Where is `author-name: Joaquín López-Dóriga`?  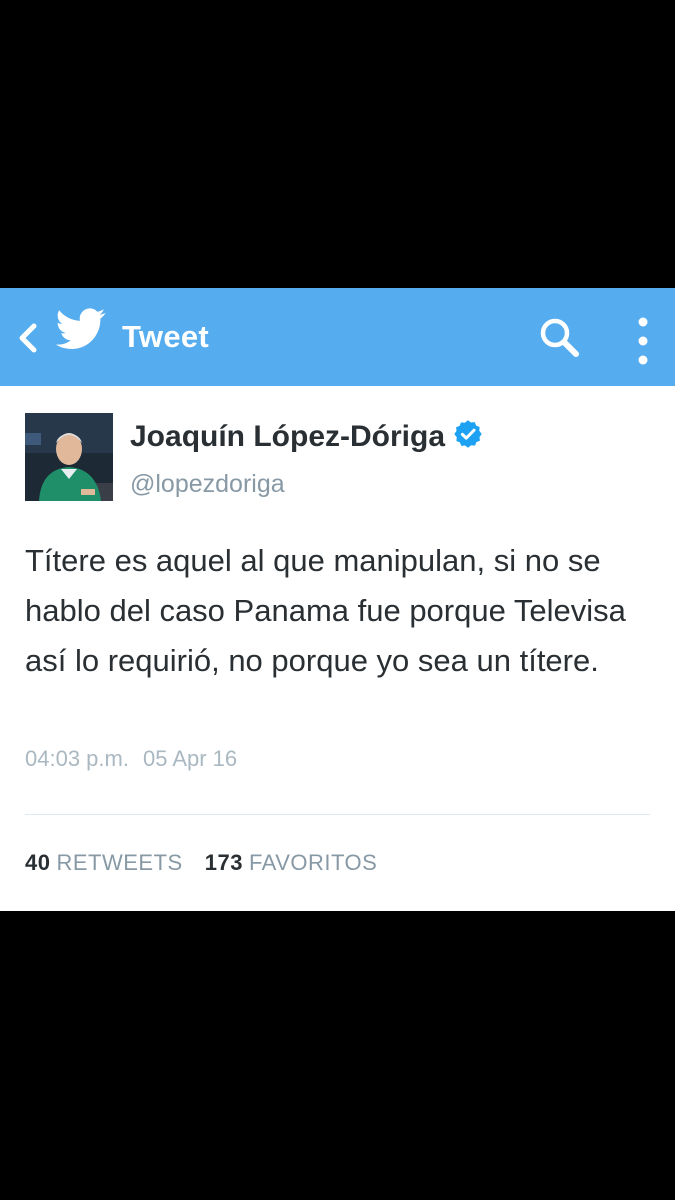 author-name: Joaquín López-Dóriga is located at coordinates (306, 436).